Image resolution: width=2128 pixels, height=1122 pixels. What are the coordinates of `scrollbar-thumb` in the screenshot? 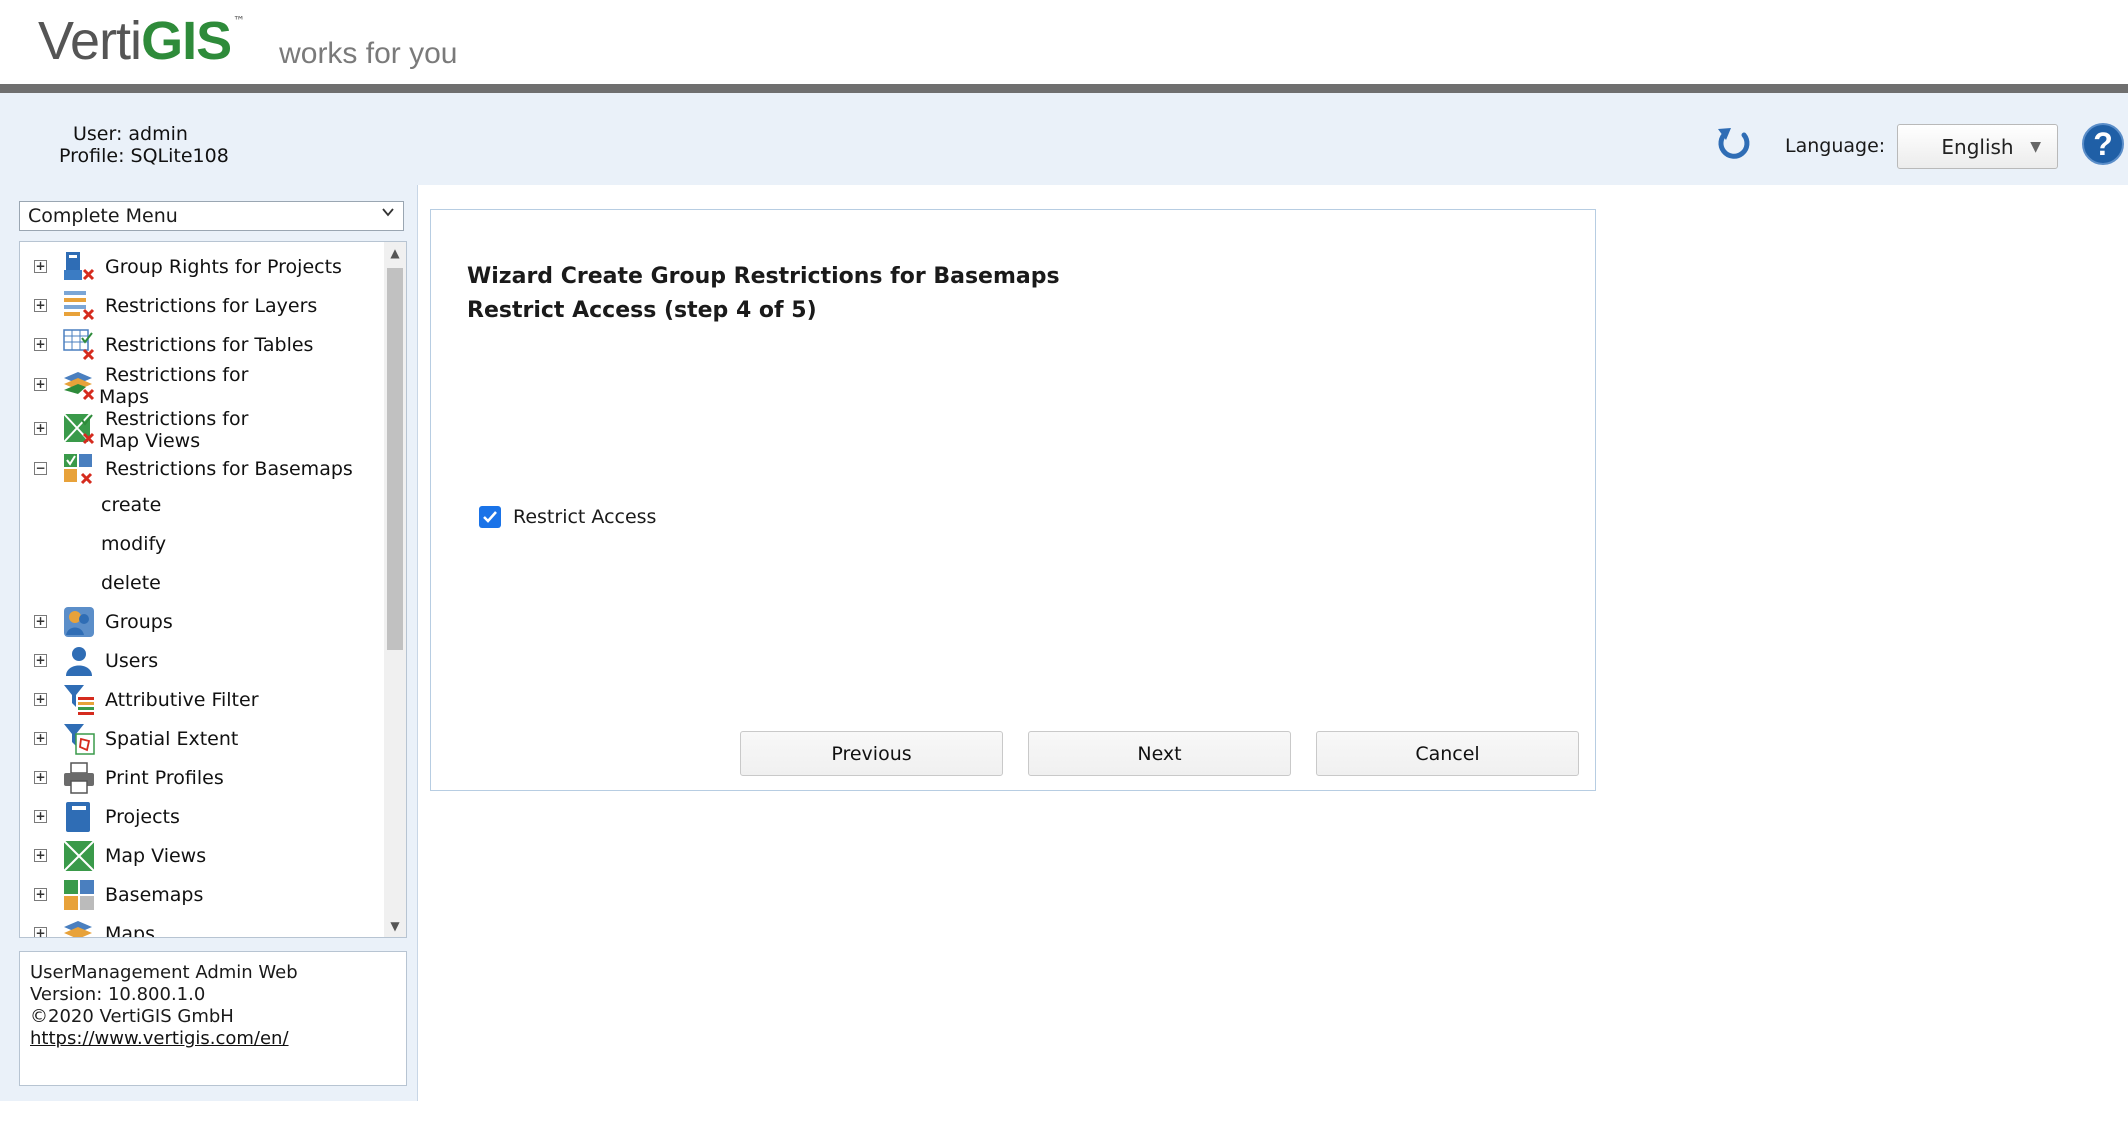 It's located at (395, 459).